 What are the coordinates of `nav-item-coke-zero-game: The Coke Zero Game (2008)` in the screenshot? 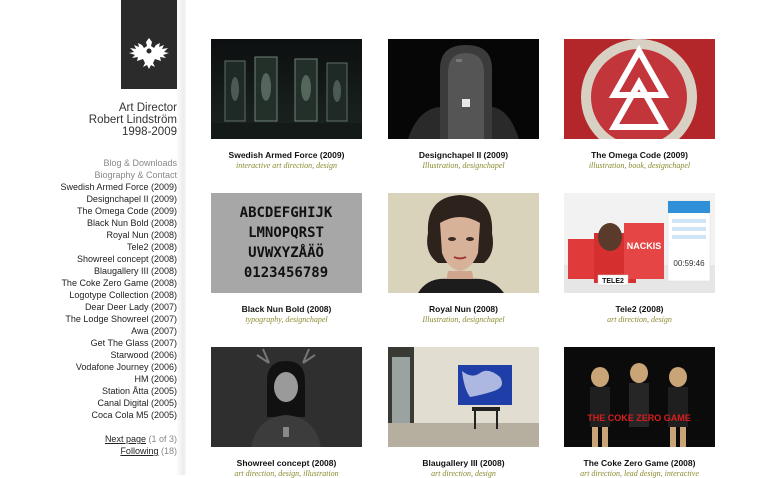 It's located at (118, 283).